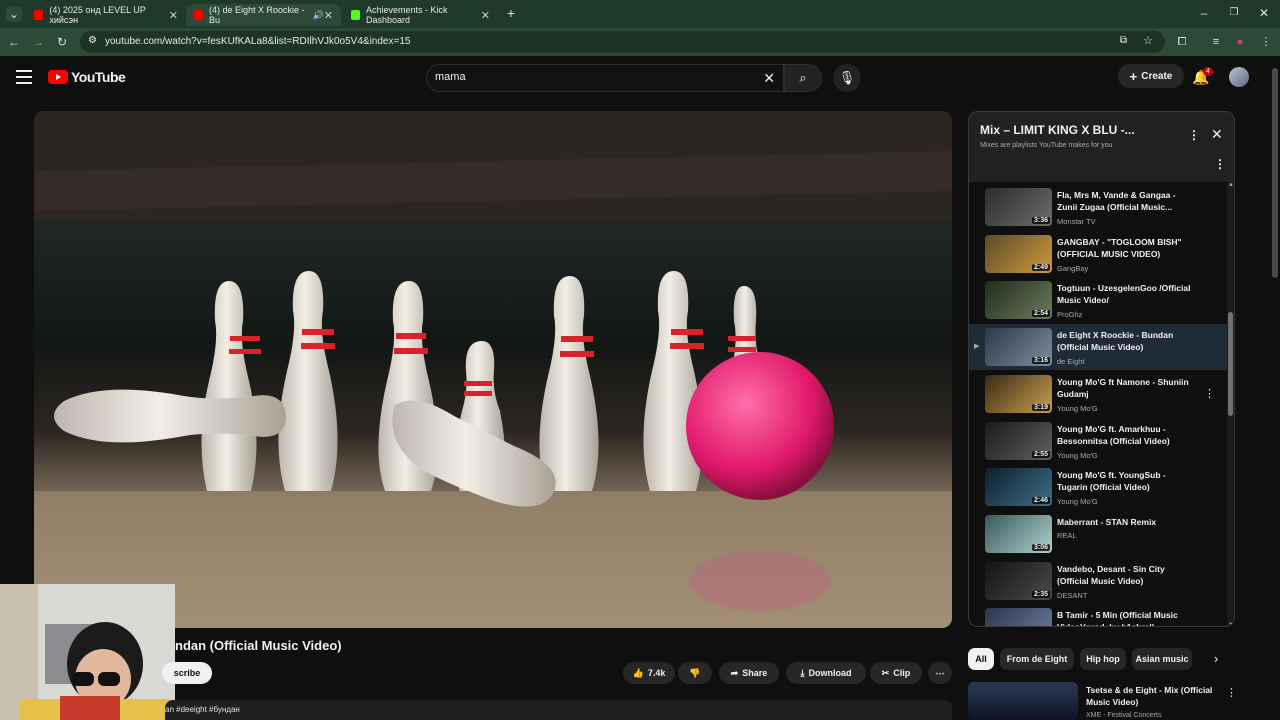  I want to click on playlist-options-icon: ⋮, so click(1220, 164).